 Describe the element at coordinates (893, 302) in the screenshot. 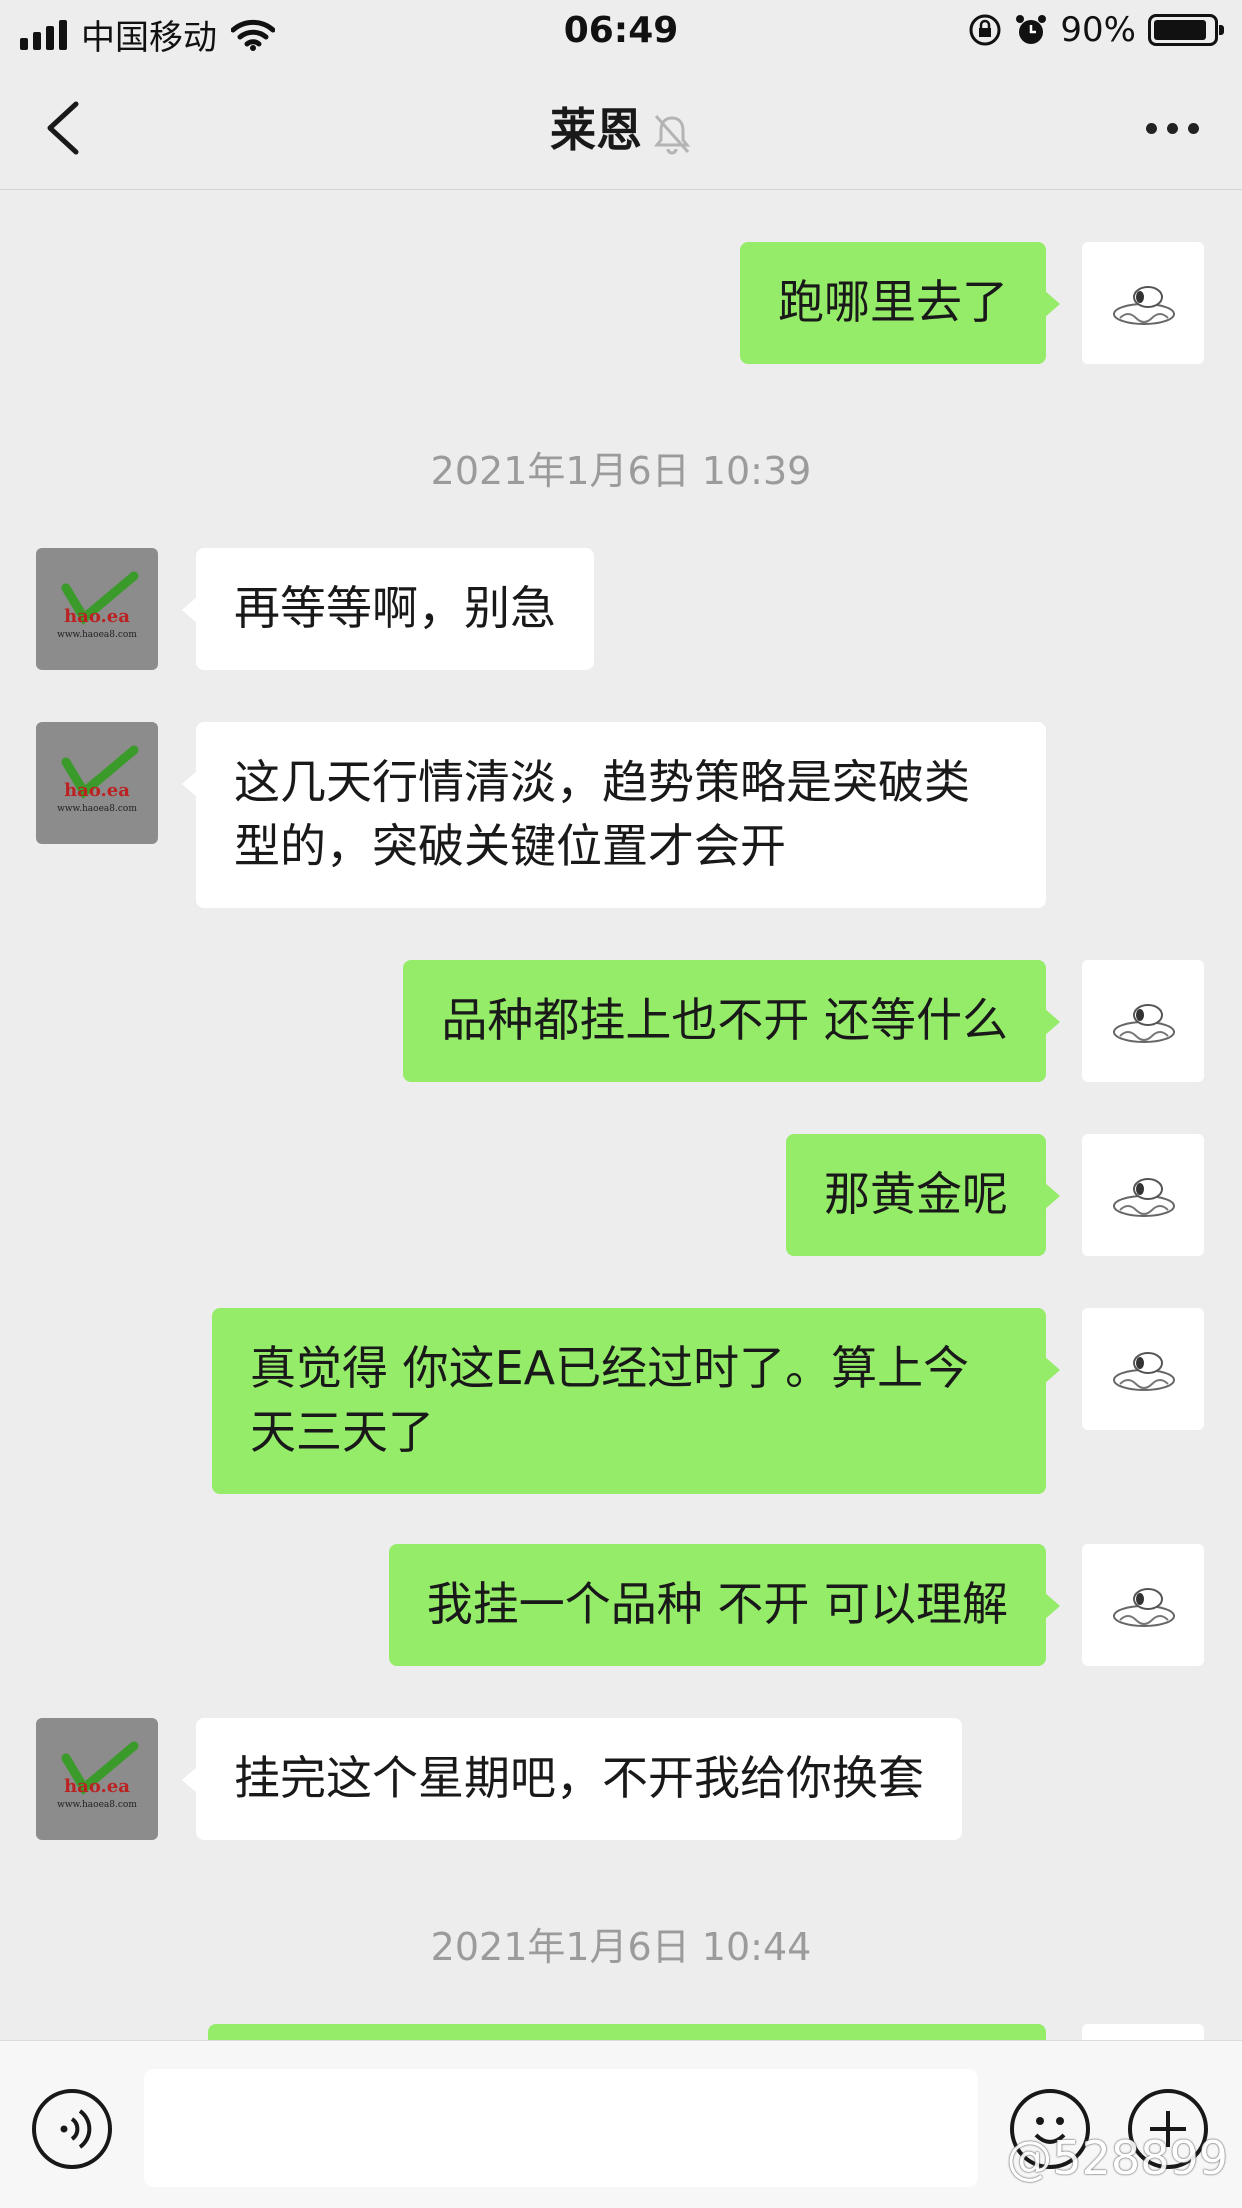

I see `message-text: 跑哪里去了` at that location.